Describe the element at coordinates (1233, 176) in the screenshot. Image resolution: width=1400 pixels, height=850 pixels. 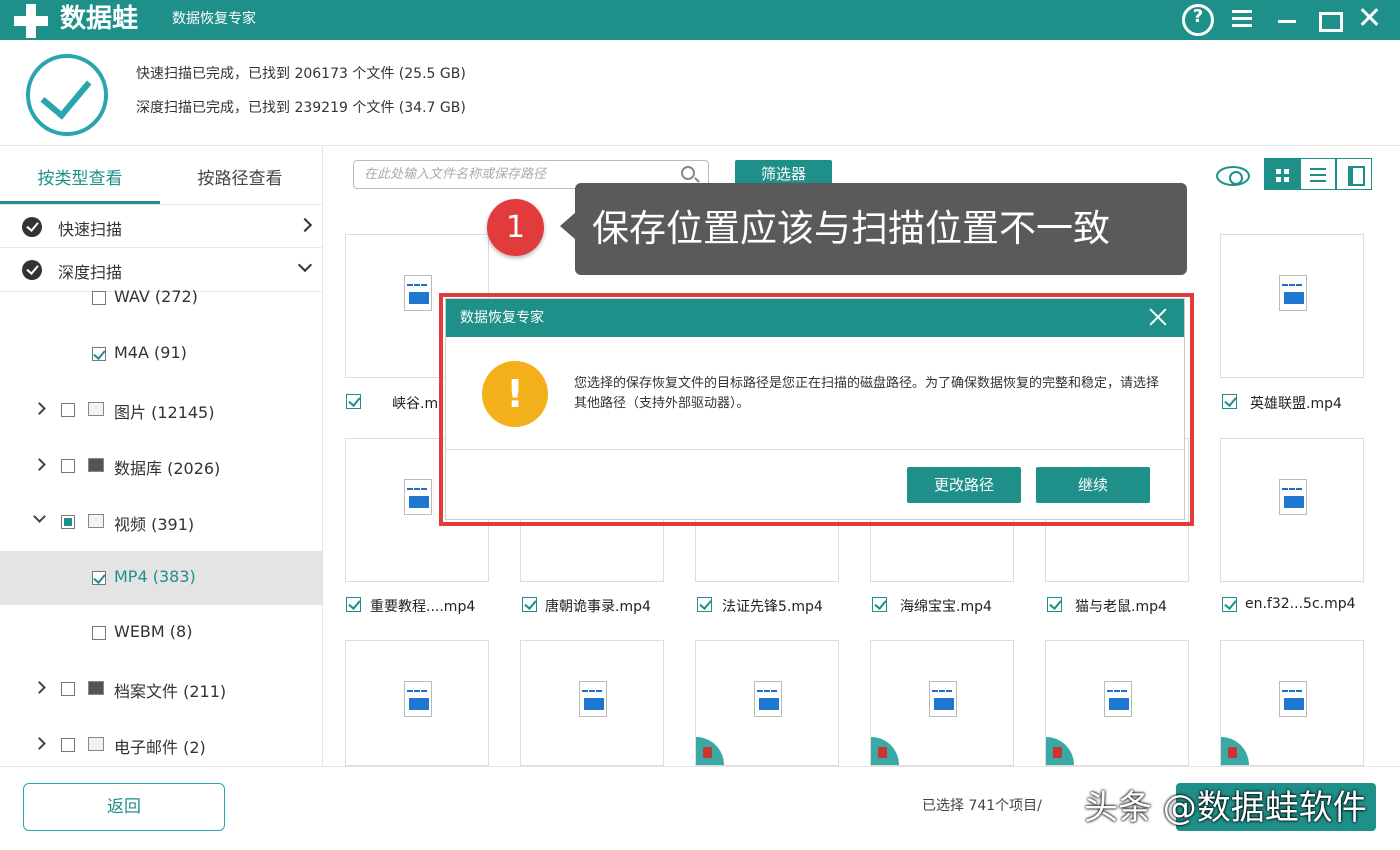
I see `eye-icon` at that location.